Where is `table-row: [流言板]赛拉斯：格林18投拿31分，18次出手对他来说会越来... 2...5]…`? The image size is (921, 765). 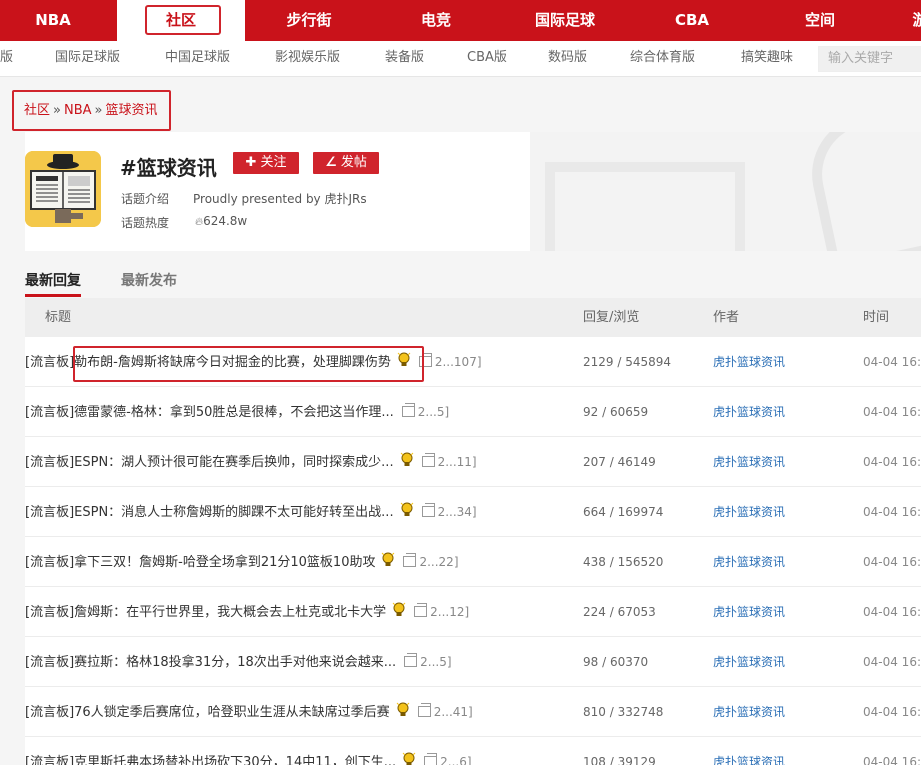
table-row: [流言板]赛拉斯：格林18投拿31分，18次出手对他来说会越来... 2...5]… is located at coordinates (473, 662).